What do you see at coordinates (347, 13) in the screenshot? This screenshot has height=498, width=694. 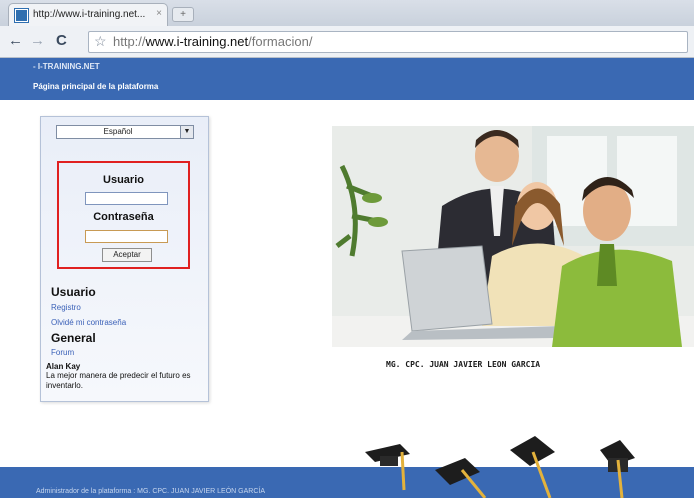 I see `browser-tab-bar: http://www.i-training.net... × +` at bounding box center [347, 13].